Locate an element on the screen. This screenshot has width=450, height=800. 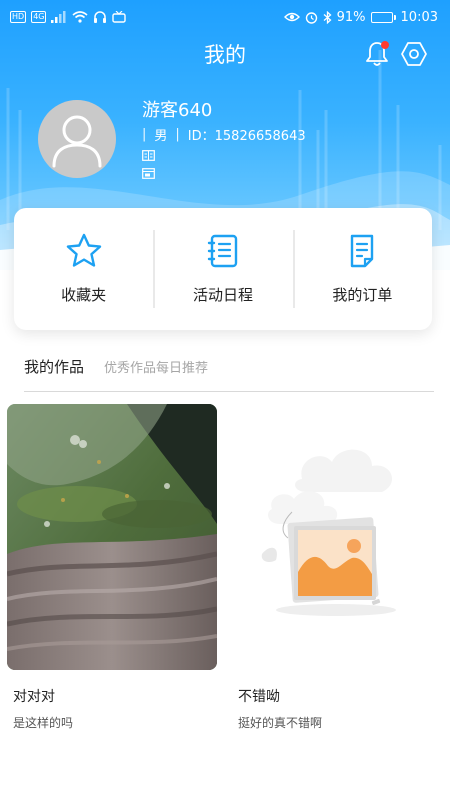
favorites-button: 收藏夹 is located at coordinates (83, 269).